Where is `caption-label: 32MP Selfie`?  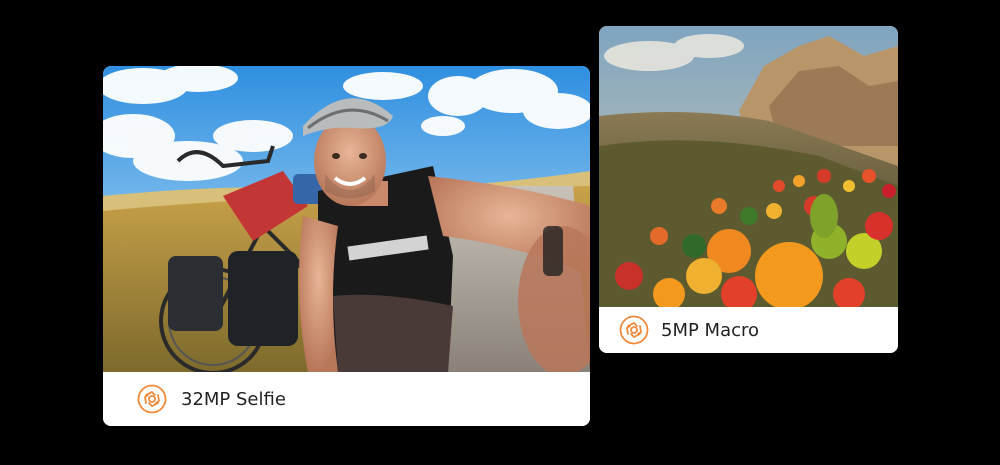 caption-label: 32MP Selfie is located at coordinates (233, 399).